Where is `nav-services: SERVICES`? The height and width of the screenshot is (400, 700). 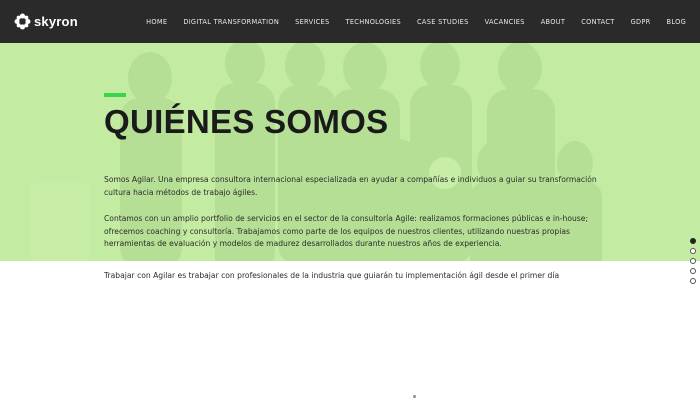
nav-services: SERVICES is located at coordinates (312, 22).